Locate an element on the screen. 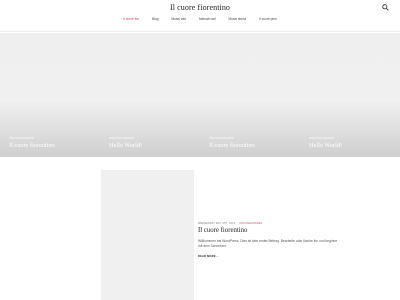  post-thumbnail is located at coordinates (147, 235).